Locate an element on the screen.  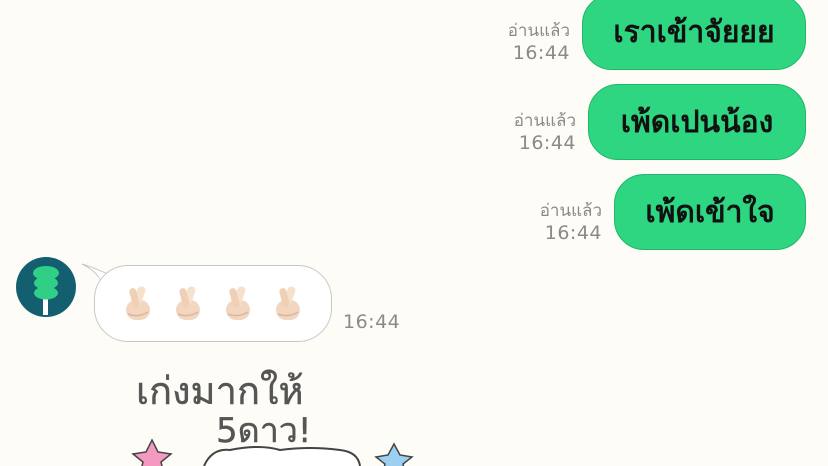
received-bubble is located at coordinates (213, 303).